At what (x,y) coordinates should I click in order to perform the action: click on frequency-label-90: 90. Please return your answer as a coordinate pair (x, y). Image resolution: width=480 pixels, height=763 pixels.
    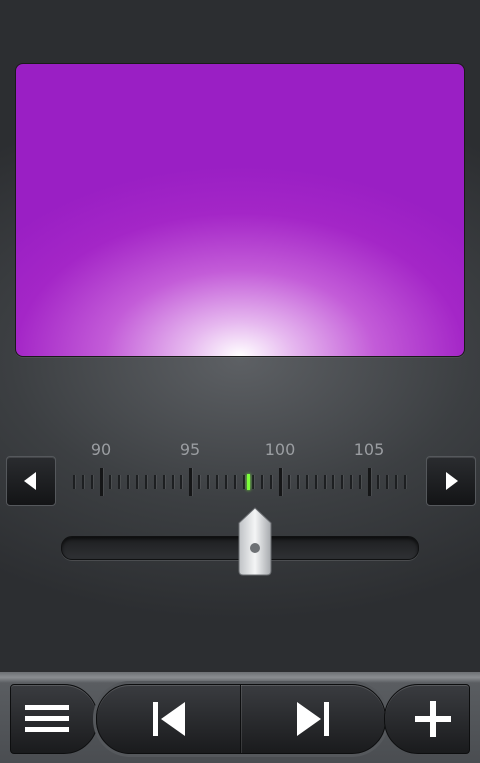
    Looking at the image, I should click on (101, 449).